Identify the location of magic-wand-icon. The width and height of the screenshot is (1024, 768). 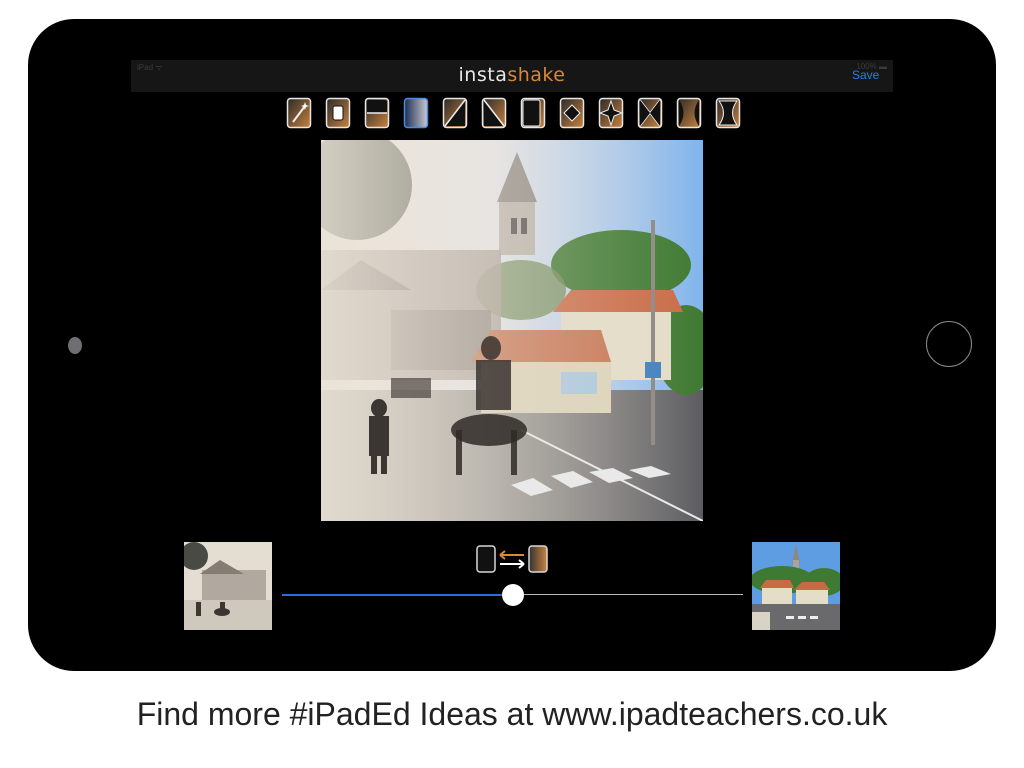
(299, 113).